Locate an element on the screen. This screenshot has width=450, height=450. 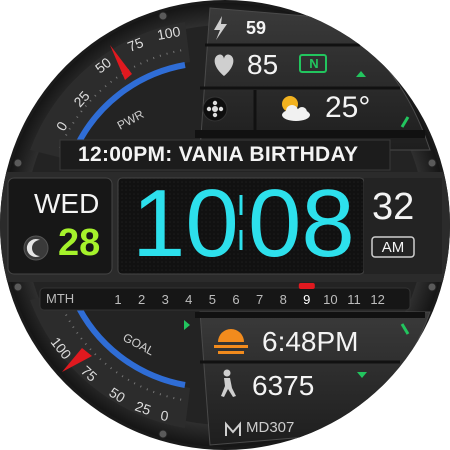
day-of-month: 28 is located at coordinates (79, 243).